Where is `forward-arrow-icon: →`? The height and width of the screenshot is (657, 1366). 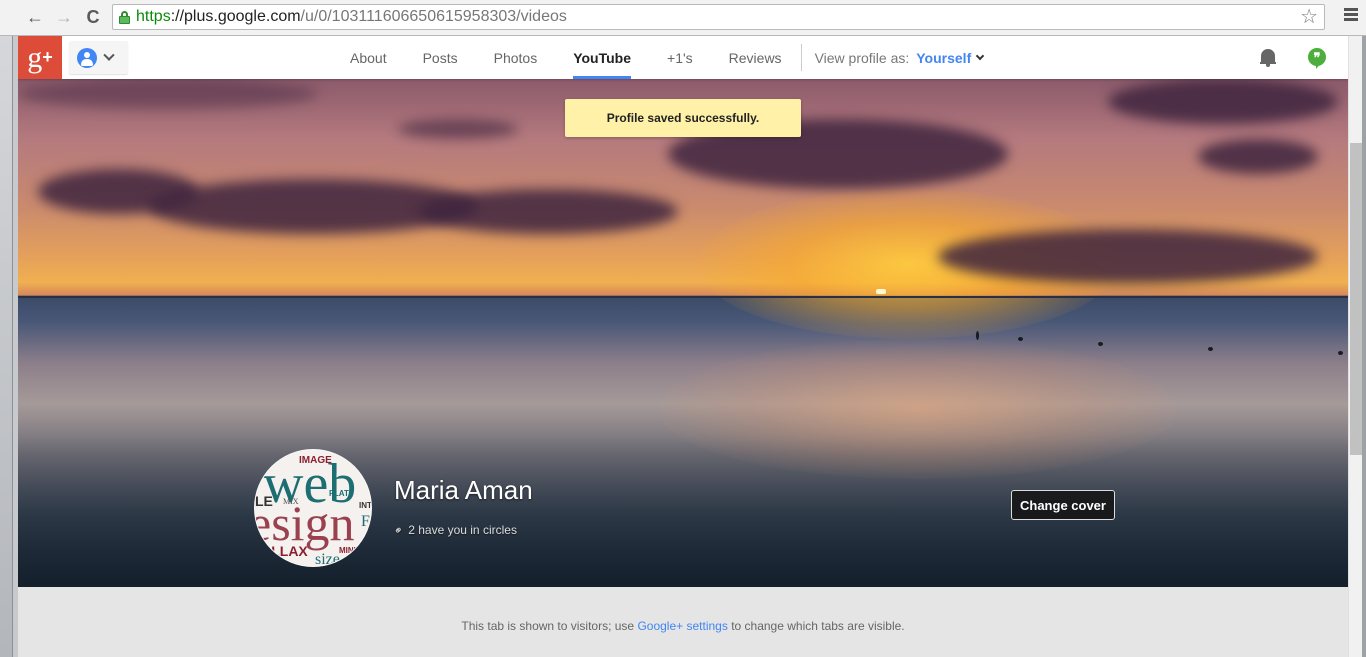
forward-arrow-icon: → is located at coordinates (64, 16).